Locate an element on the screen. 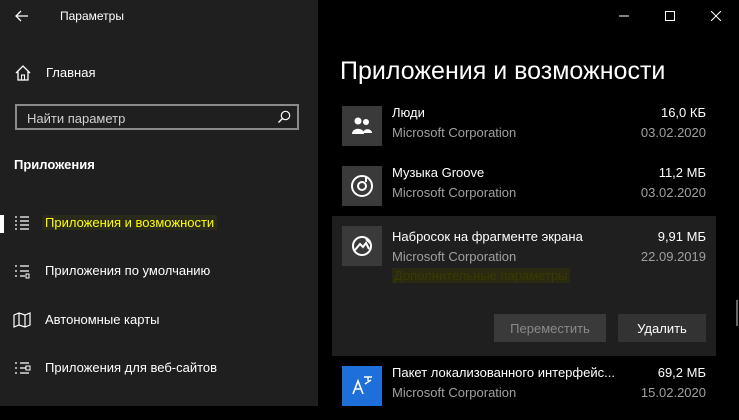  apps-websites-icon is located at coordinates (23, 368).